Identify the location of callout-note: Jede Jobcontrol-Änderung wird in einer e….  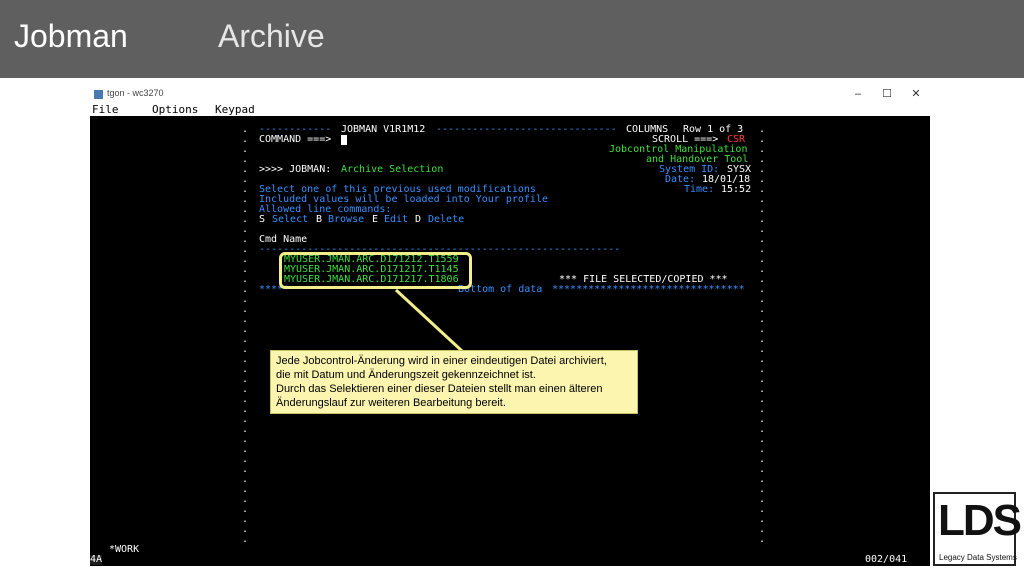
(454, 382).